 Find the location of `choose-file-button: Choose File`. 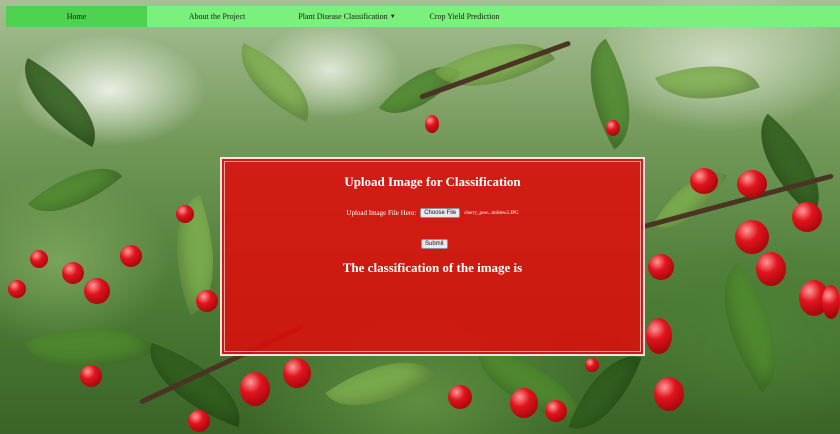

choose-file-button: Choose File is located at coordinates (440, 213).